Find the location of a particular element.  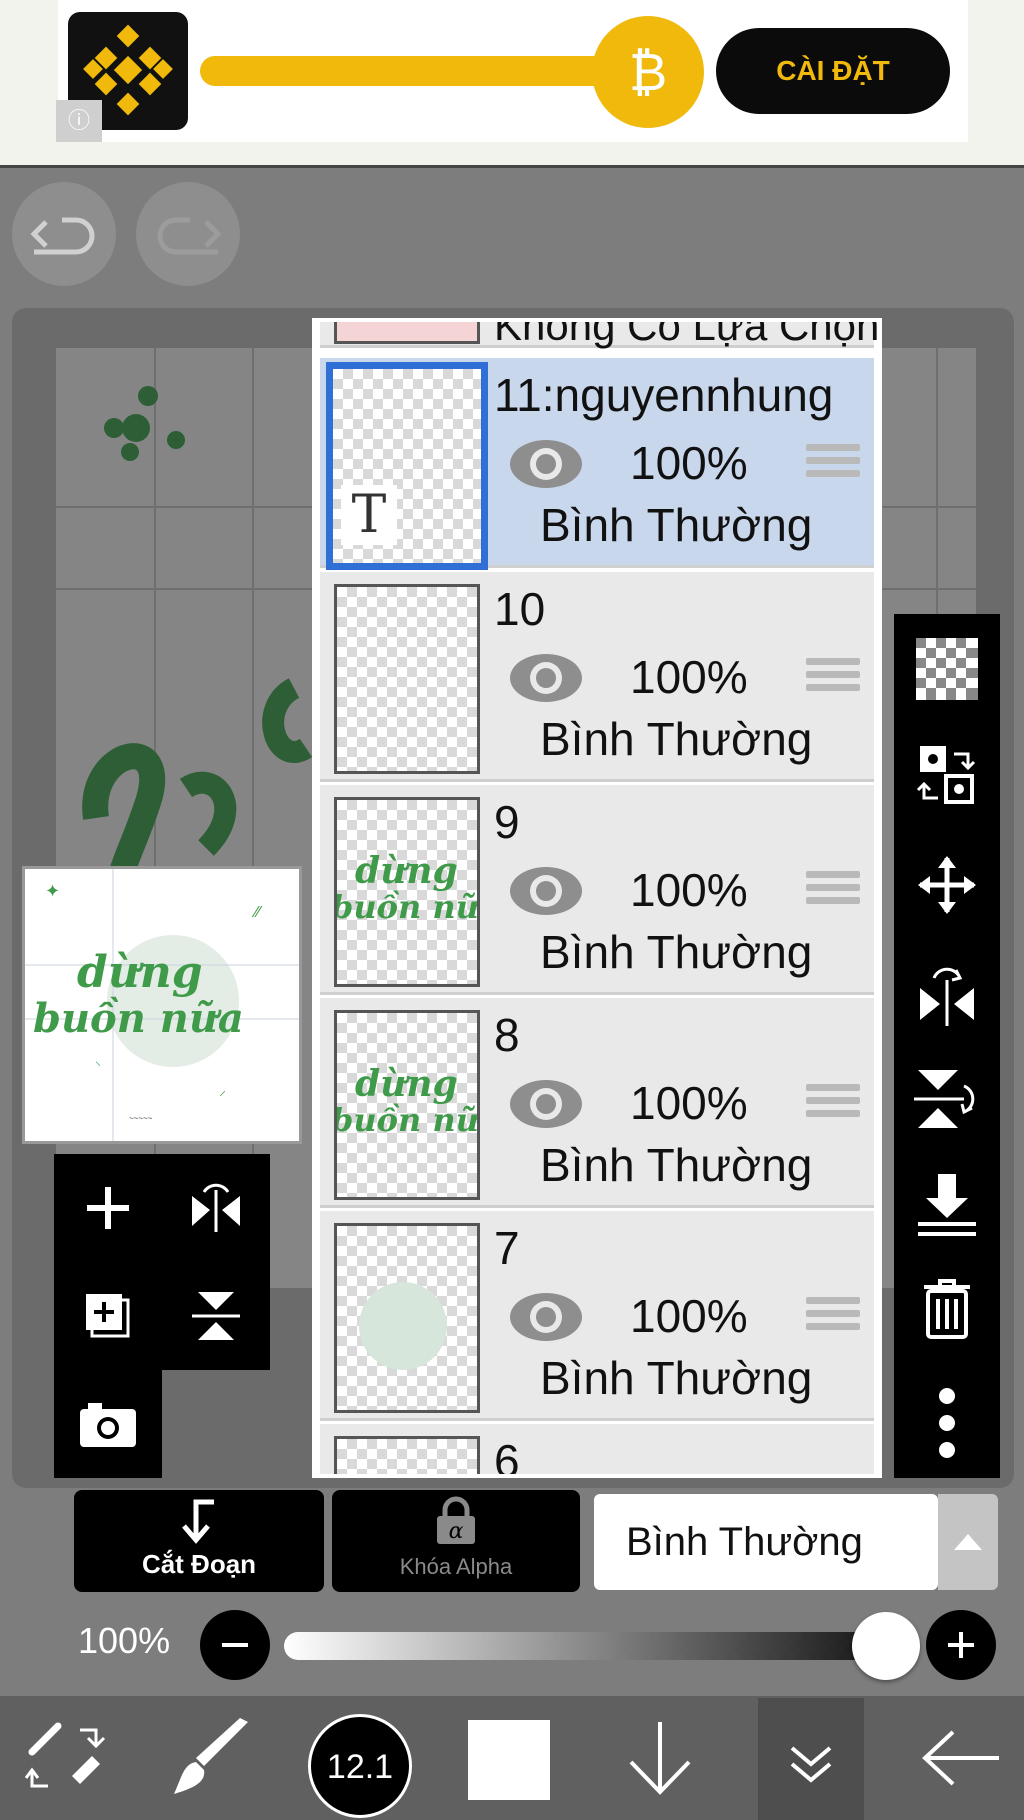

move-button is located at coordinates (947, 885).